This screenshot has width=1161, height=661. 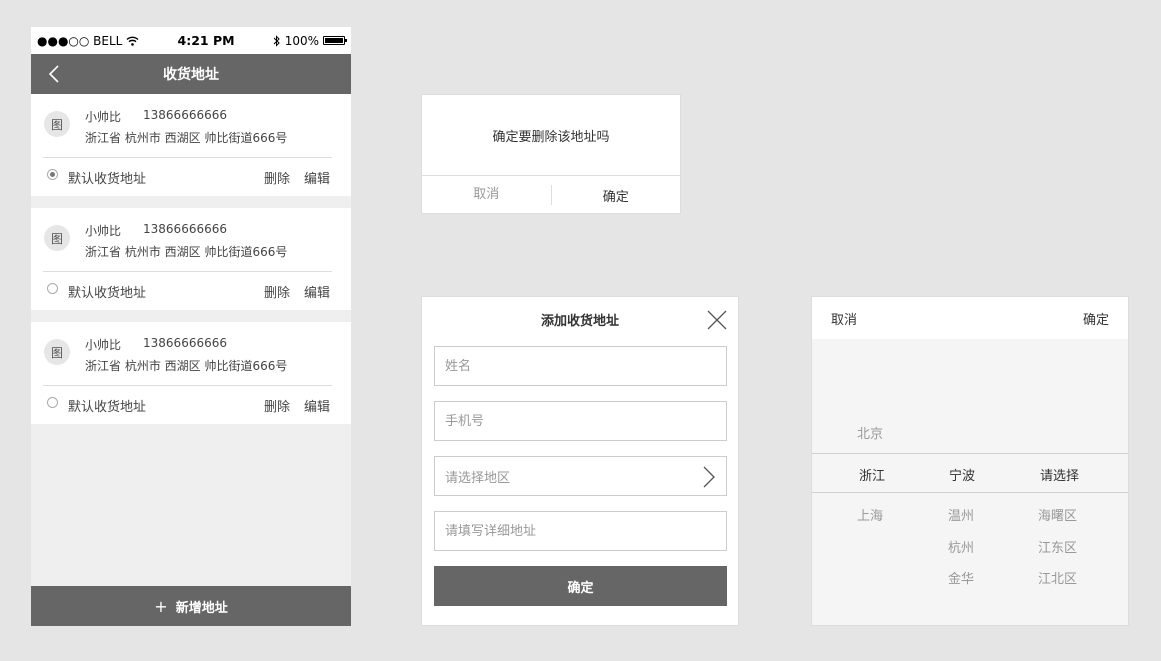 What do you see at coordinates (580, 476) in the screenshot?
I see `region-select: 请选择地区` at bounding box center [580, 476].